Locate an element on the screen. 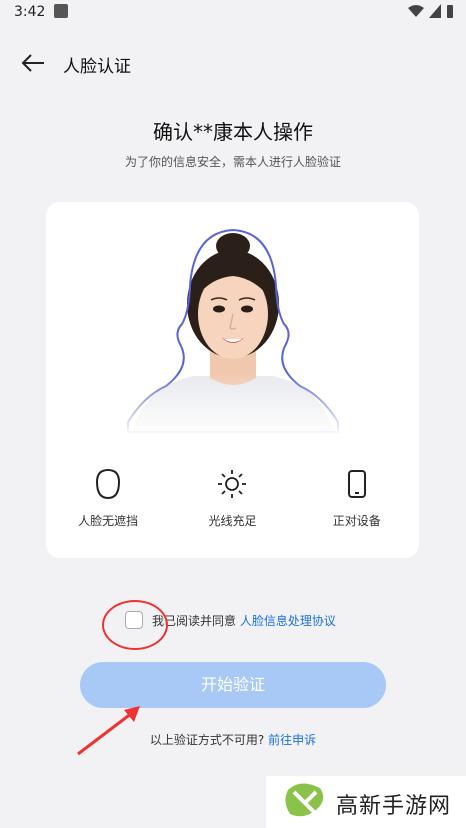 The height and width of the screenshot is (828, 466). face-tips: 人脸无遮挡 光线充足 正对设备 is located at coordinates (232, 496).